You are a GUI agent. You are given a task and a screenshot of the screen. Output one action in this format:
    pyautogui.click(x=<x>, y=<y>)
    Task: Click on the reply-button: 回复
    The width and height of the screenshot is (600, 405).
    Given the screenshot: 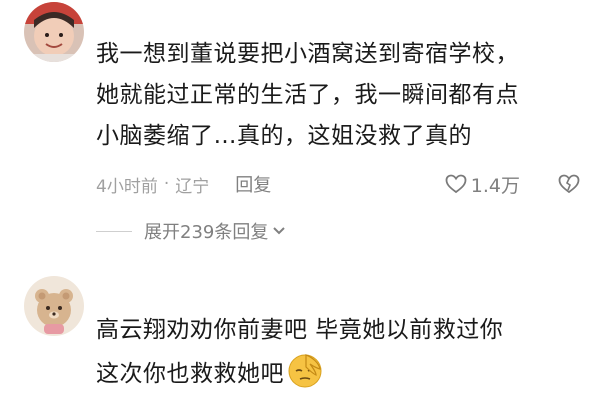 What is the action you would take?
    pyautogui.click(x=253, y=184)
    